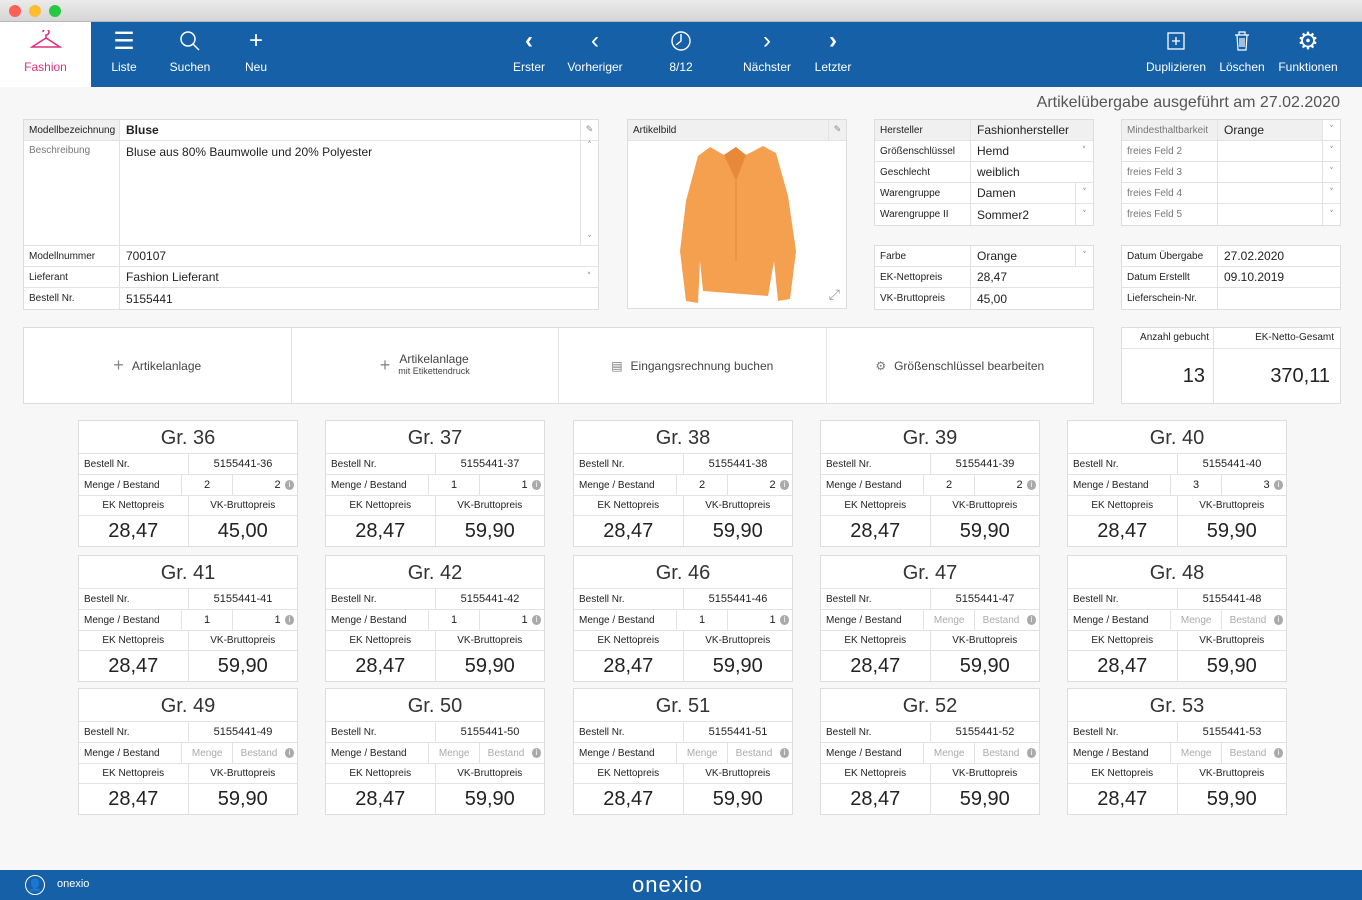 The height and width of the screenshot is (900, 1362). I want to click on menge-input: 3, so click(1197, 485).